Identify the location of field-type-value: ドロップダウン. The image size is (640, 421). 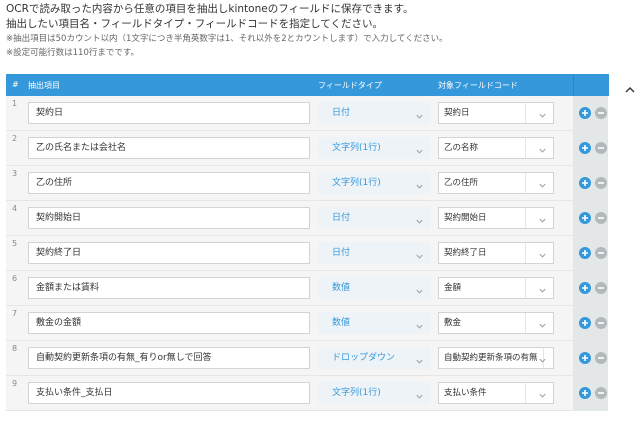
(364, 358).